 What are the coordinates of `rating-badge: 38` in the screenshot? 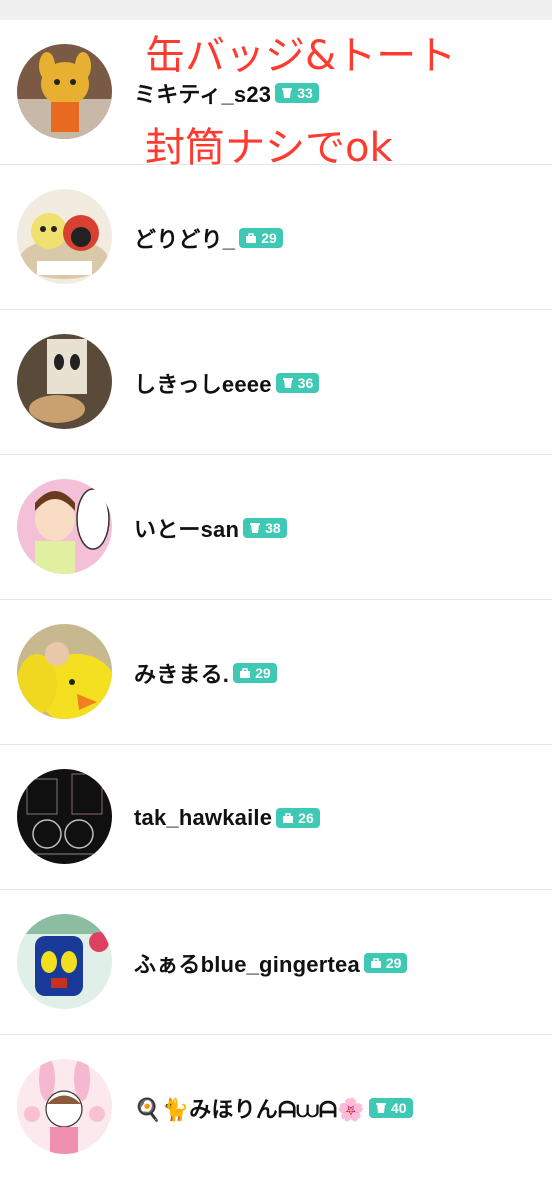 It's located at (265, 527).